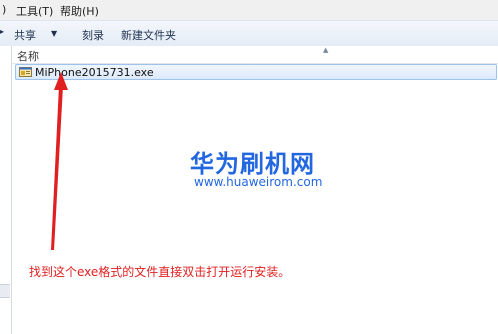  What do you see at coordinates (160, 272) in the screenshot?
I see `instruction-caption: 找到这个exe格式的文件直接双击打开运行安装。` at bounding box center [160, 272].